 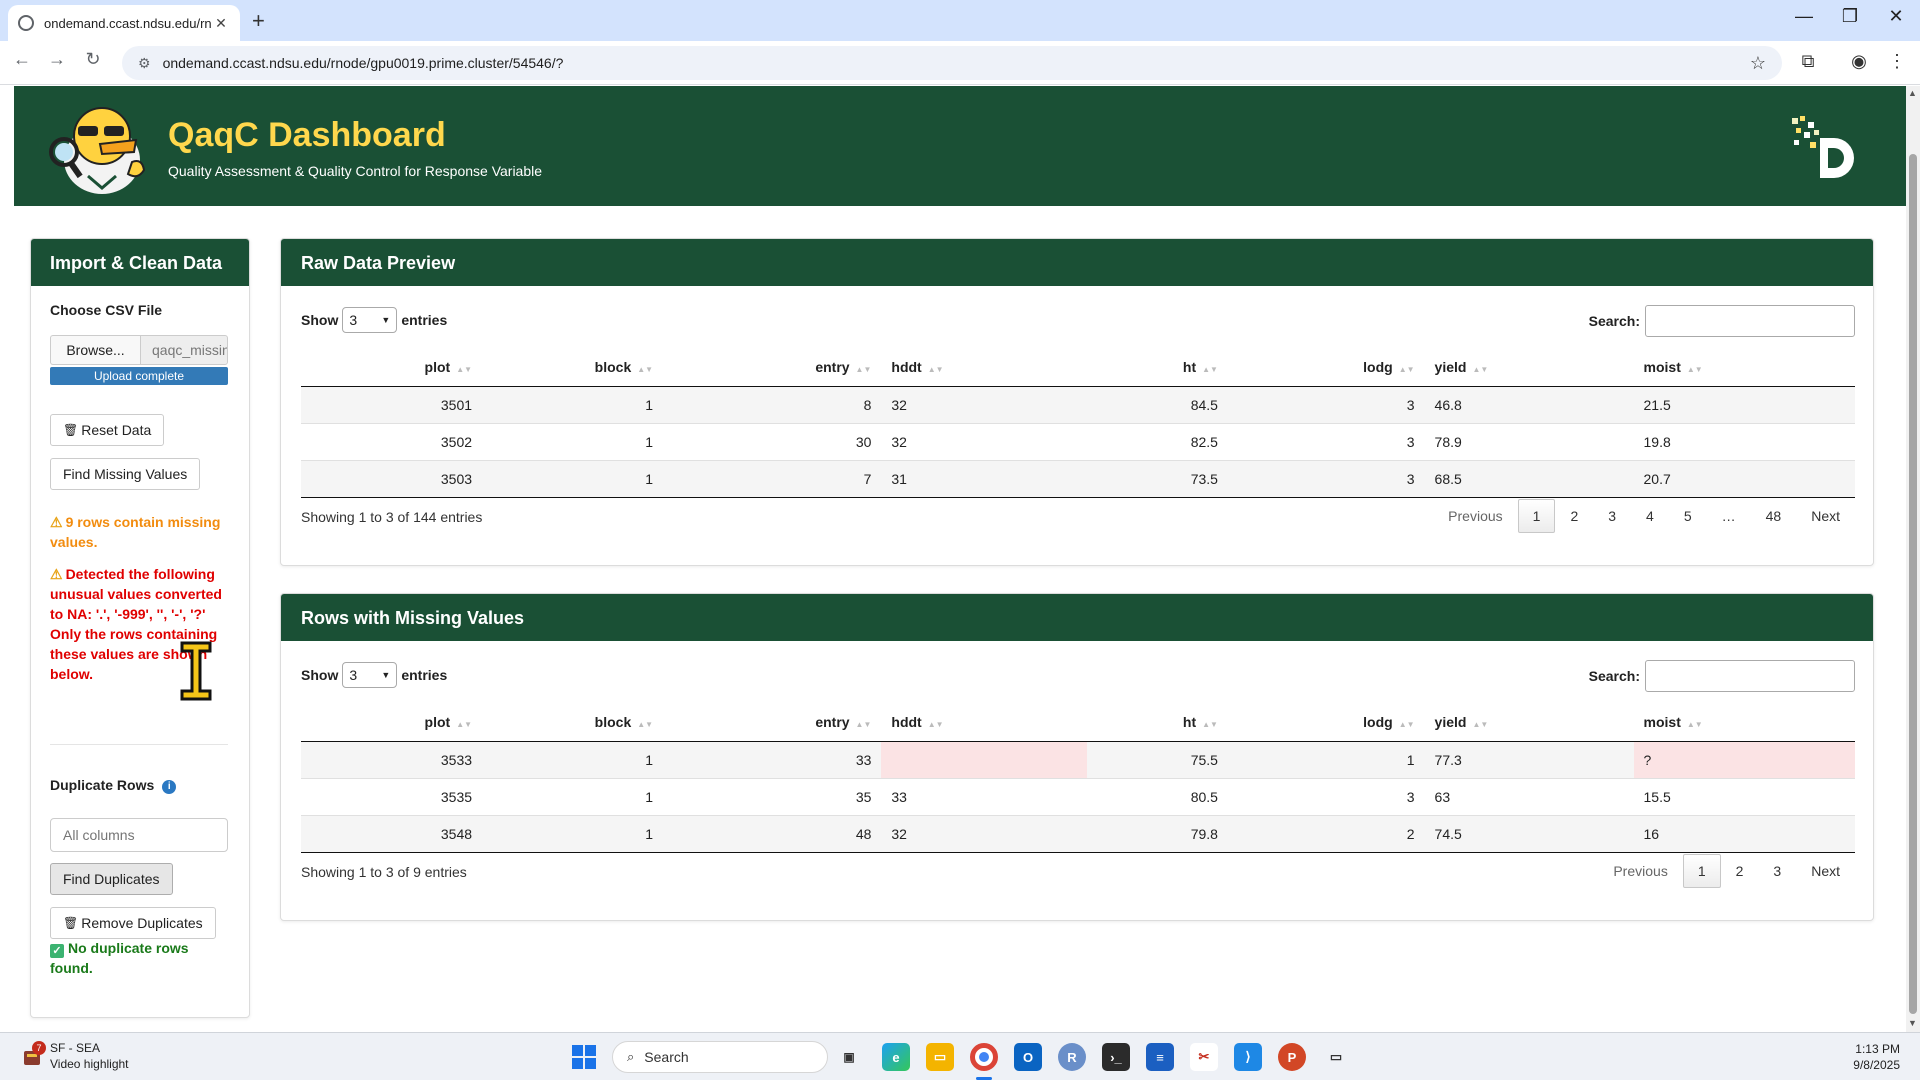 I want to click on find-duplicates-button: Find Duplicates, so click(x=111, y=879).